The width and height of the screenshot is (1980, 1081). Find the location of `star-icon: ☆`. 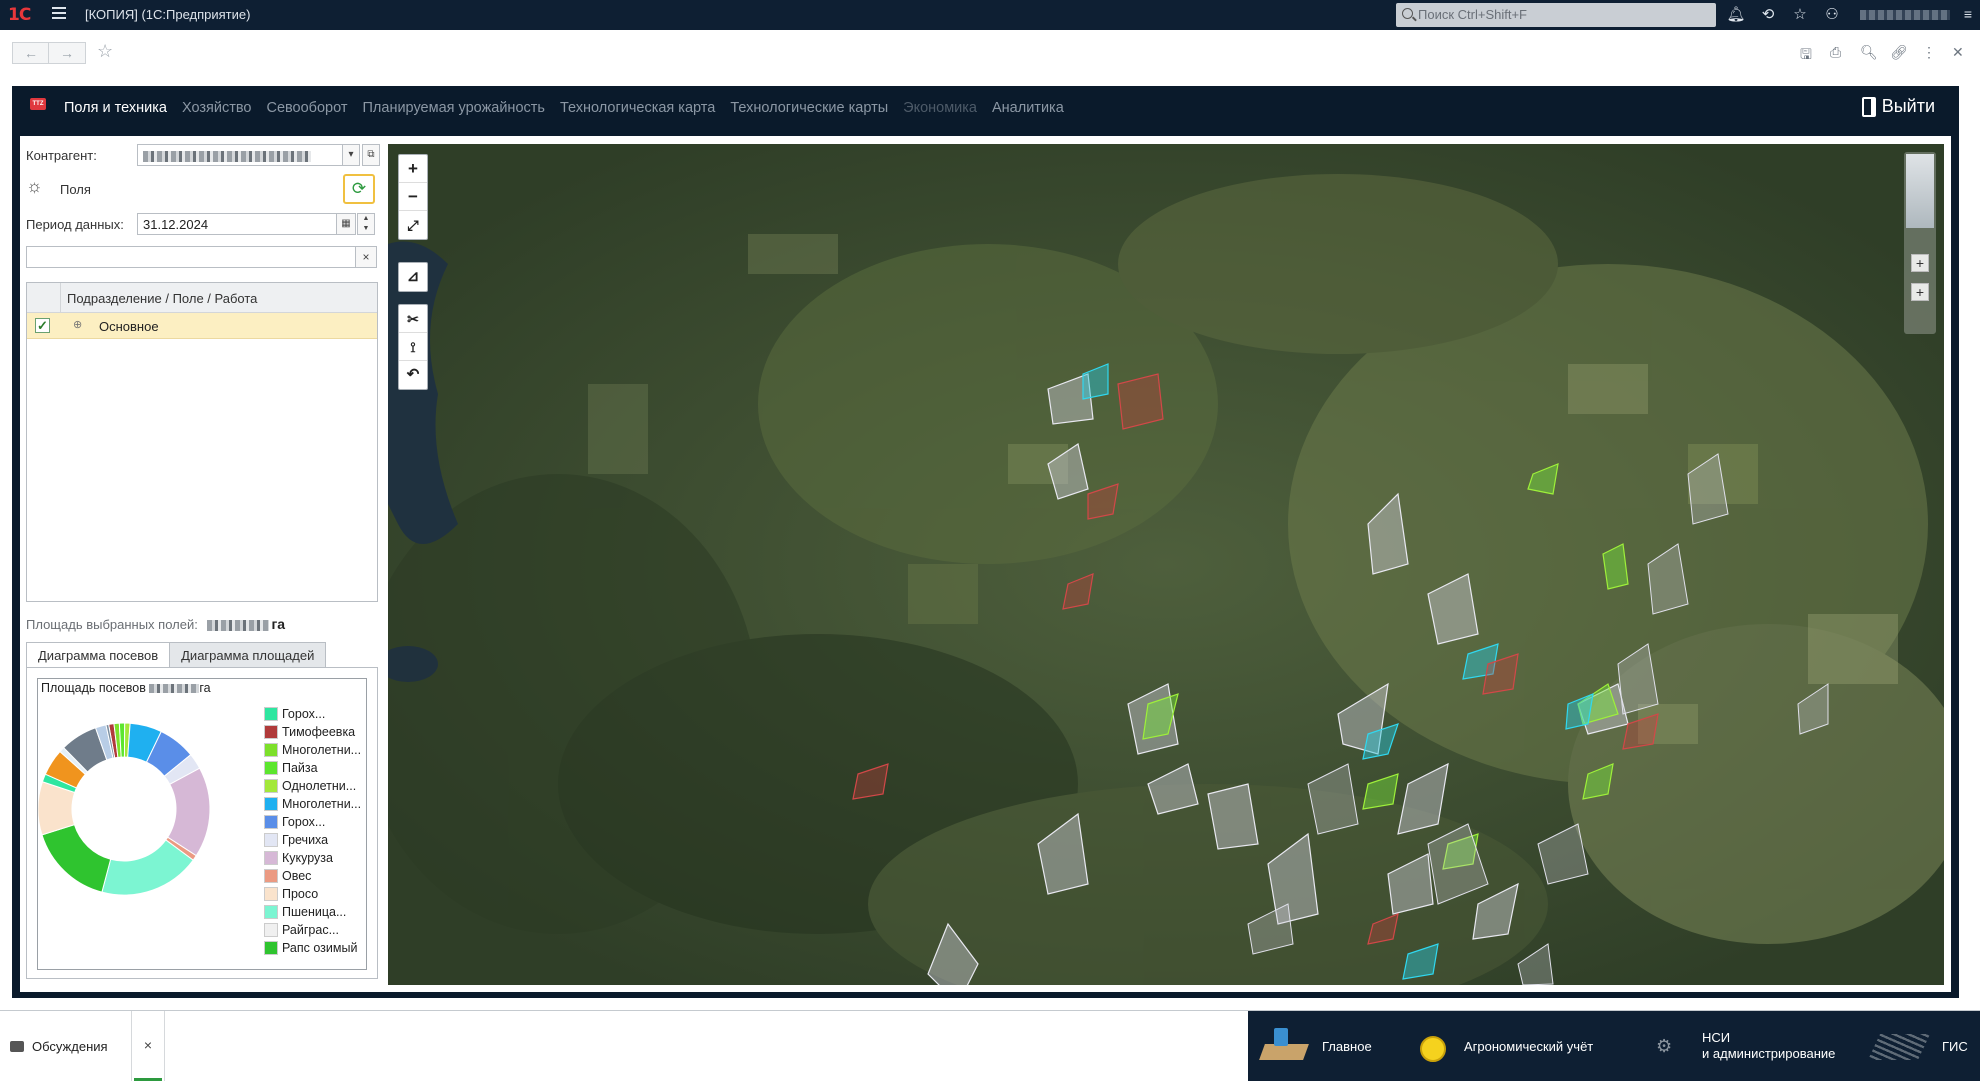

star-icon: ☆ is located at coordinates (1800, 15).